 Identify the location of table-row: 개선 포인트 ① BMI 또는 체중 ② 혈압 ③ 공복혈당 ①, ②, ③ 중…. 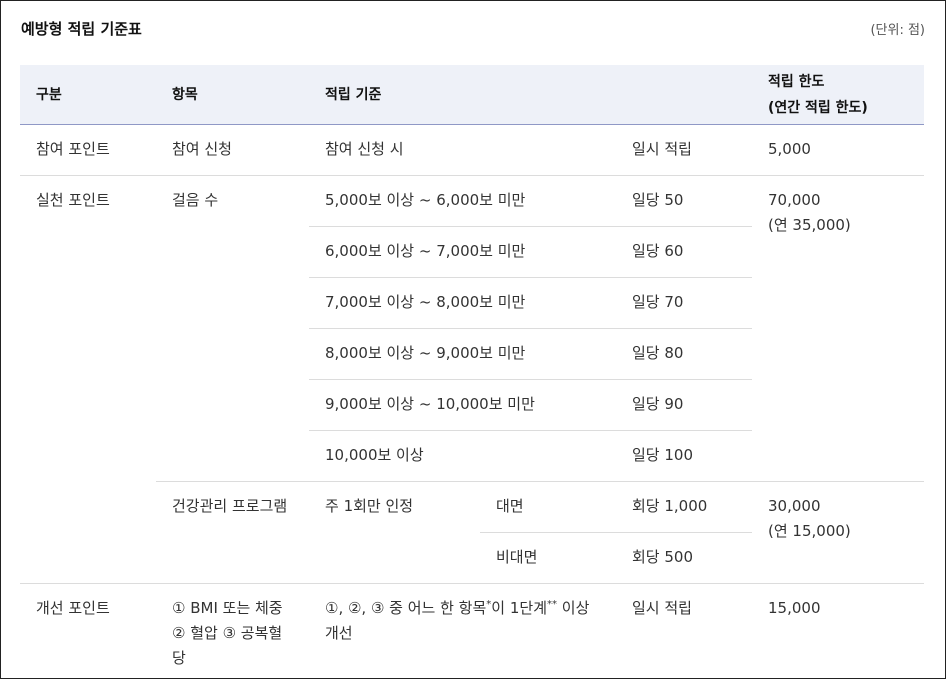
(472, 627).